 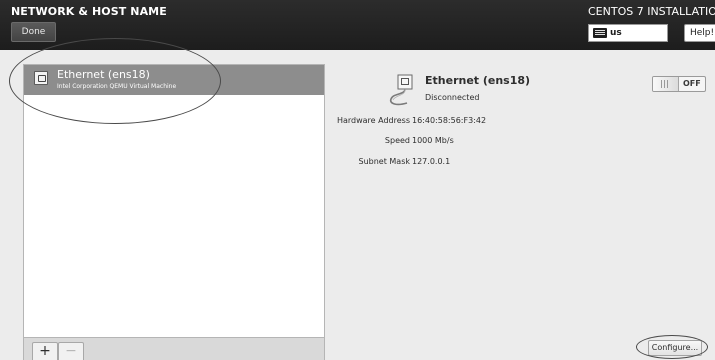 I want to click on toggle-knob, so click(x=666, y=84).